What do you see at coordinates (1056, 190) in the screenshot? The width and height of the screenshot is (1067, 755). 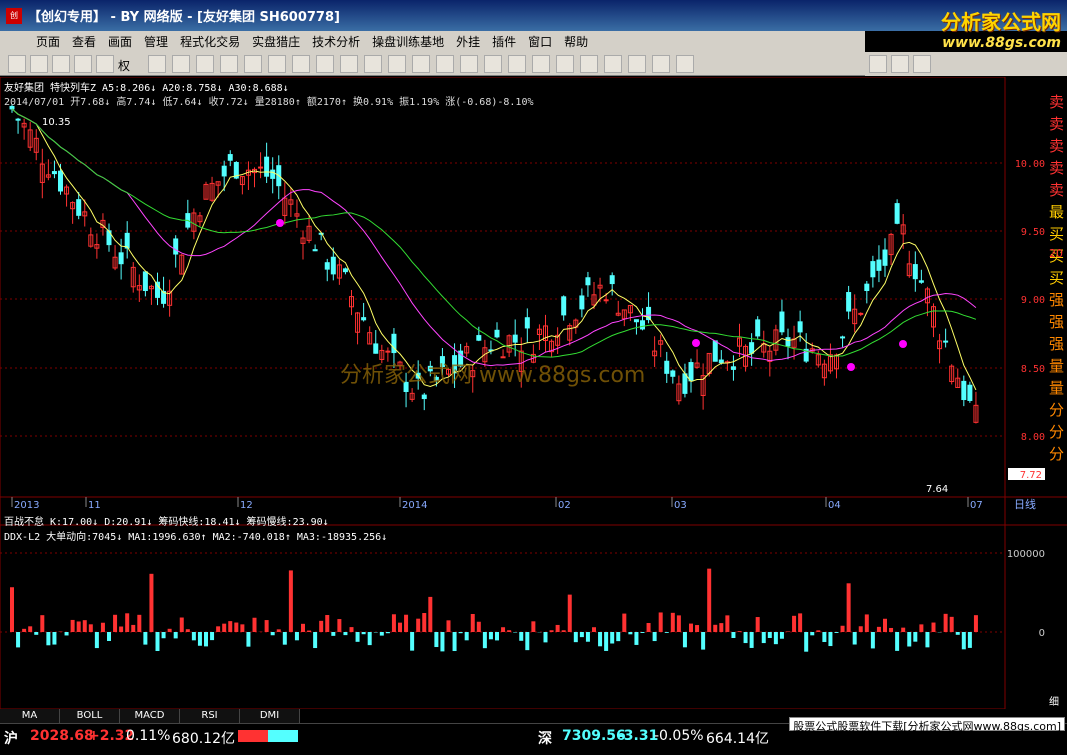 I see `signal-label: 卖` at bounding box center [1056, 190].